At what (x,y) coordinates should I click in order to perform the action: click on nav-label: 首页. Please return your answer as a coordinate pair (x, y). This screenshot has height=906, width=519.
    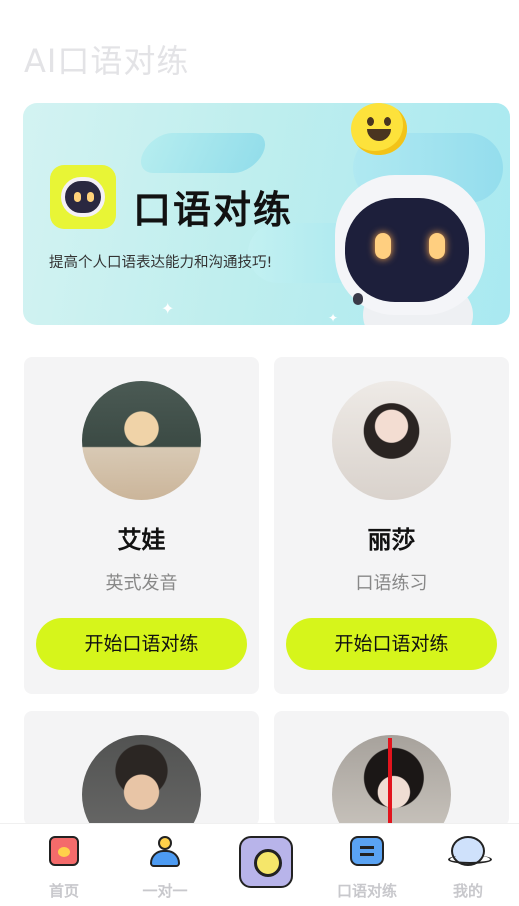
    Looking at the image, I should click on (63, 891).